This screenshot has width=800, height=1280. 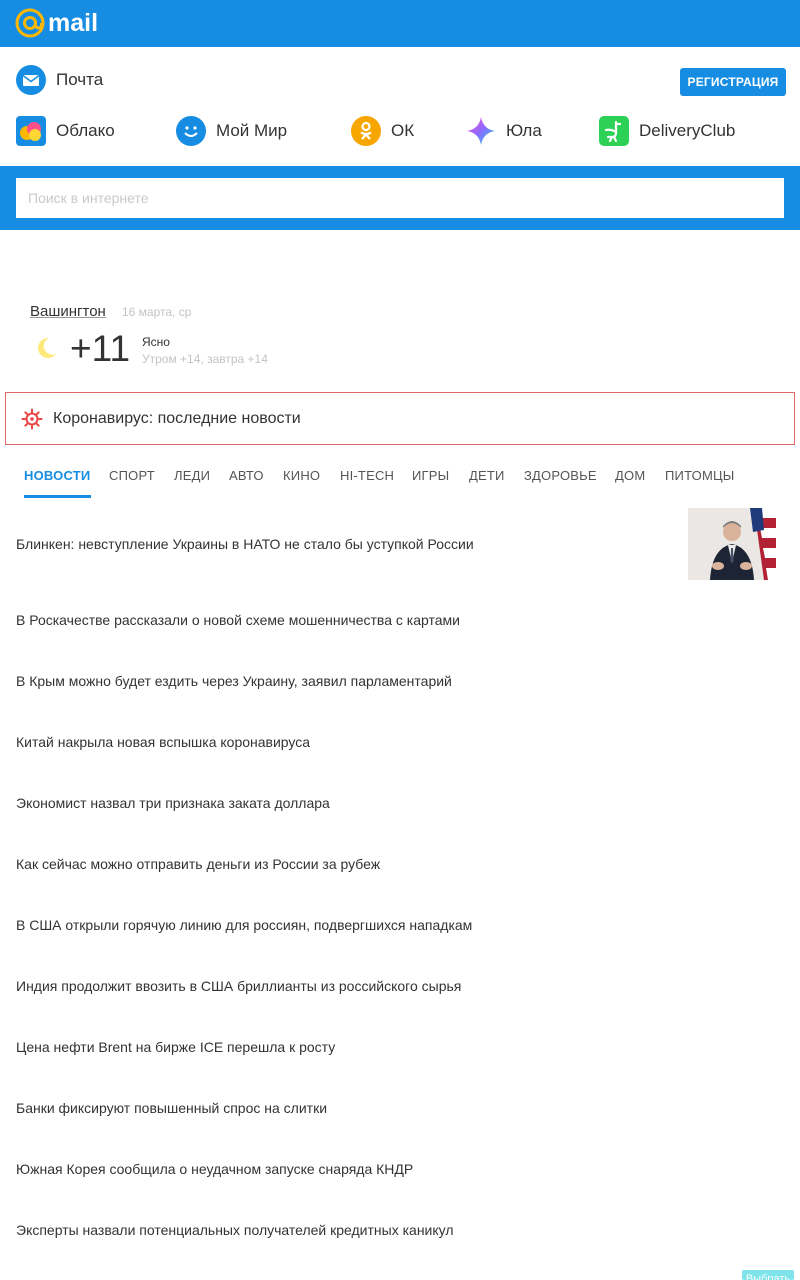 I want to click on delivery-club-icon, so click(x=614, y=131).